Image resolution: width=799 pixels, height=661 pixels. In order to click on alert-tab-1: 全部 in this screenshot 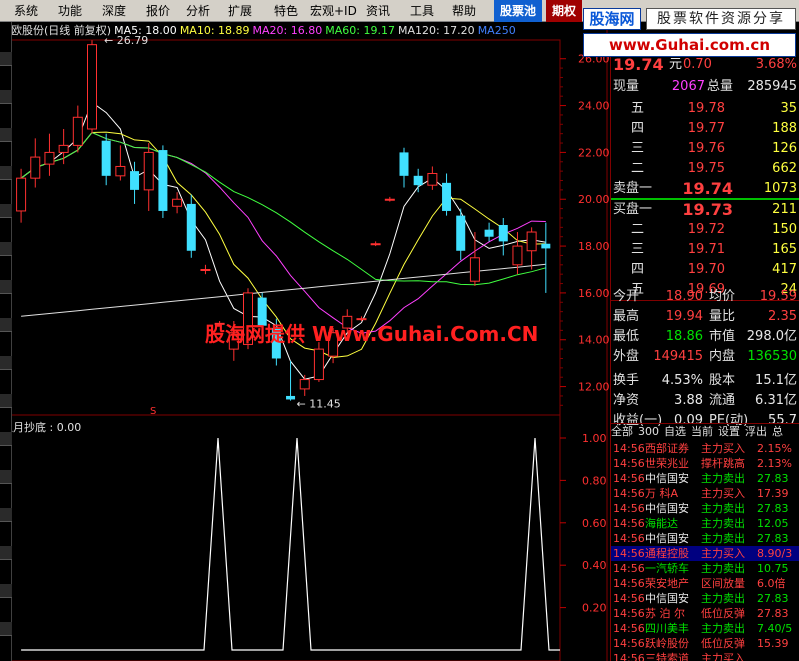, I will do `click(622, 431)`.